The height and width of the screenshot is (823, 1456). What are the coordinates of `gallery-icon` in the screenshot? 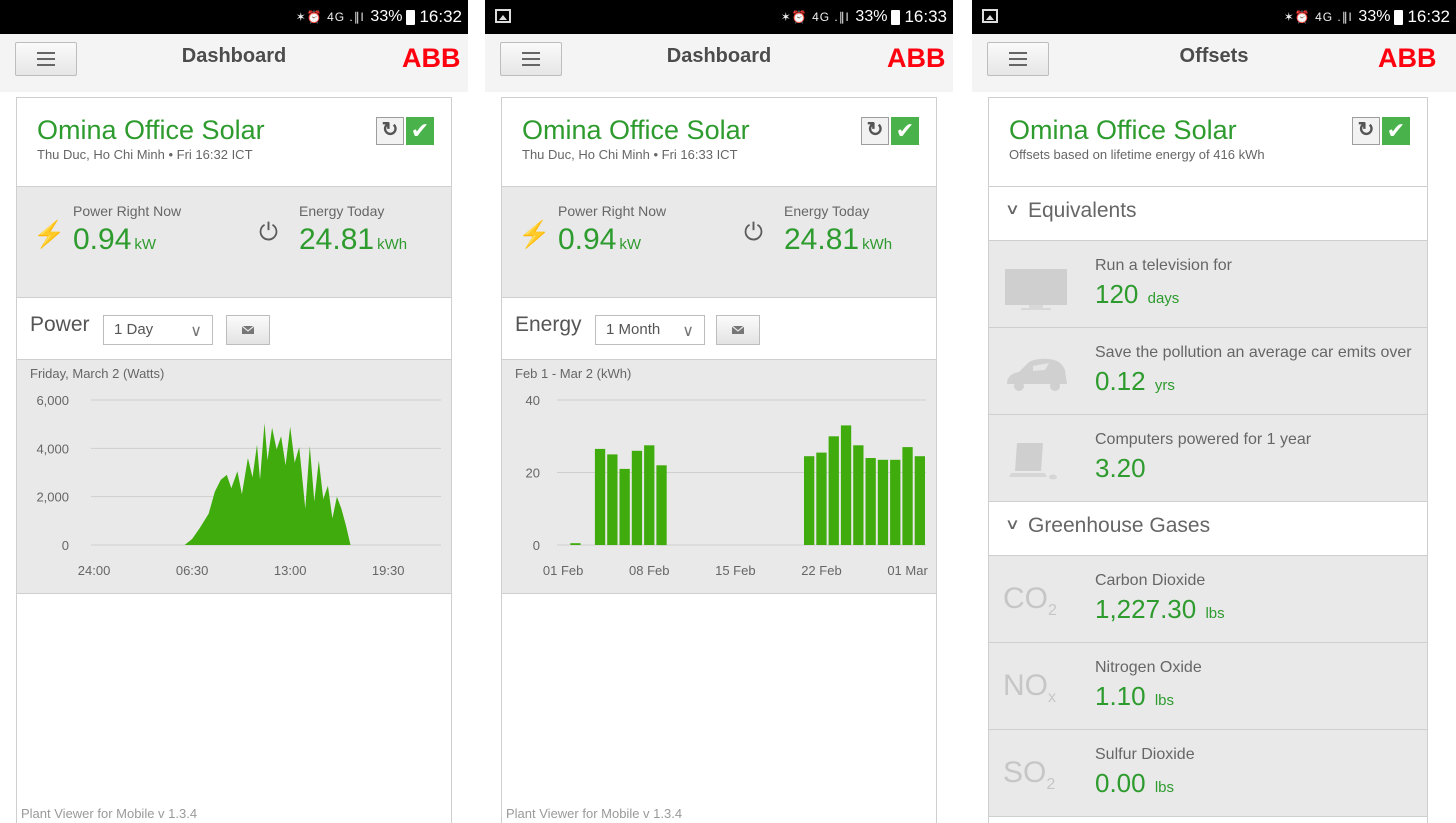 It's located at (990, 16).